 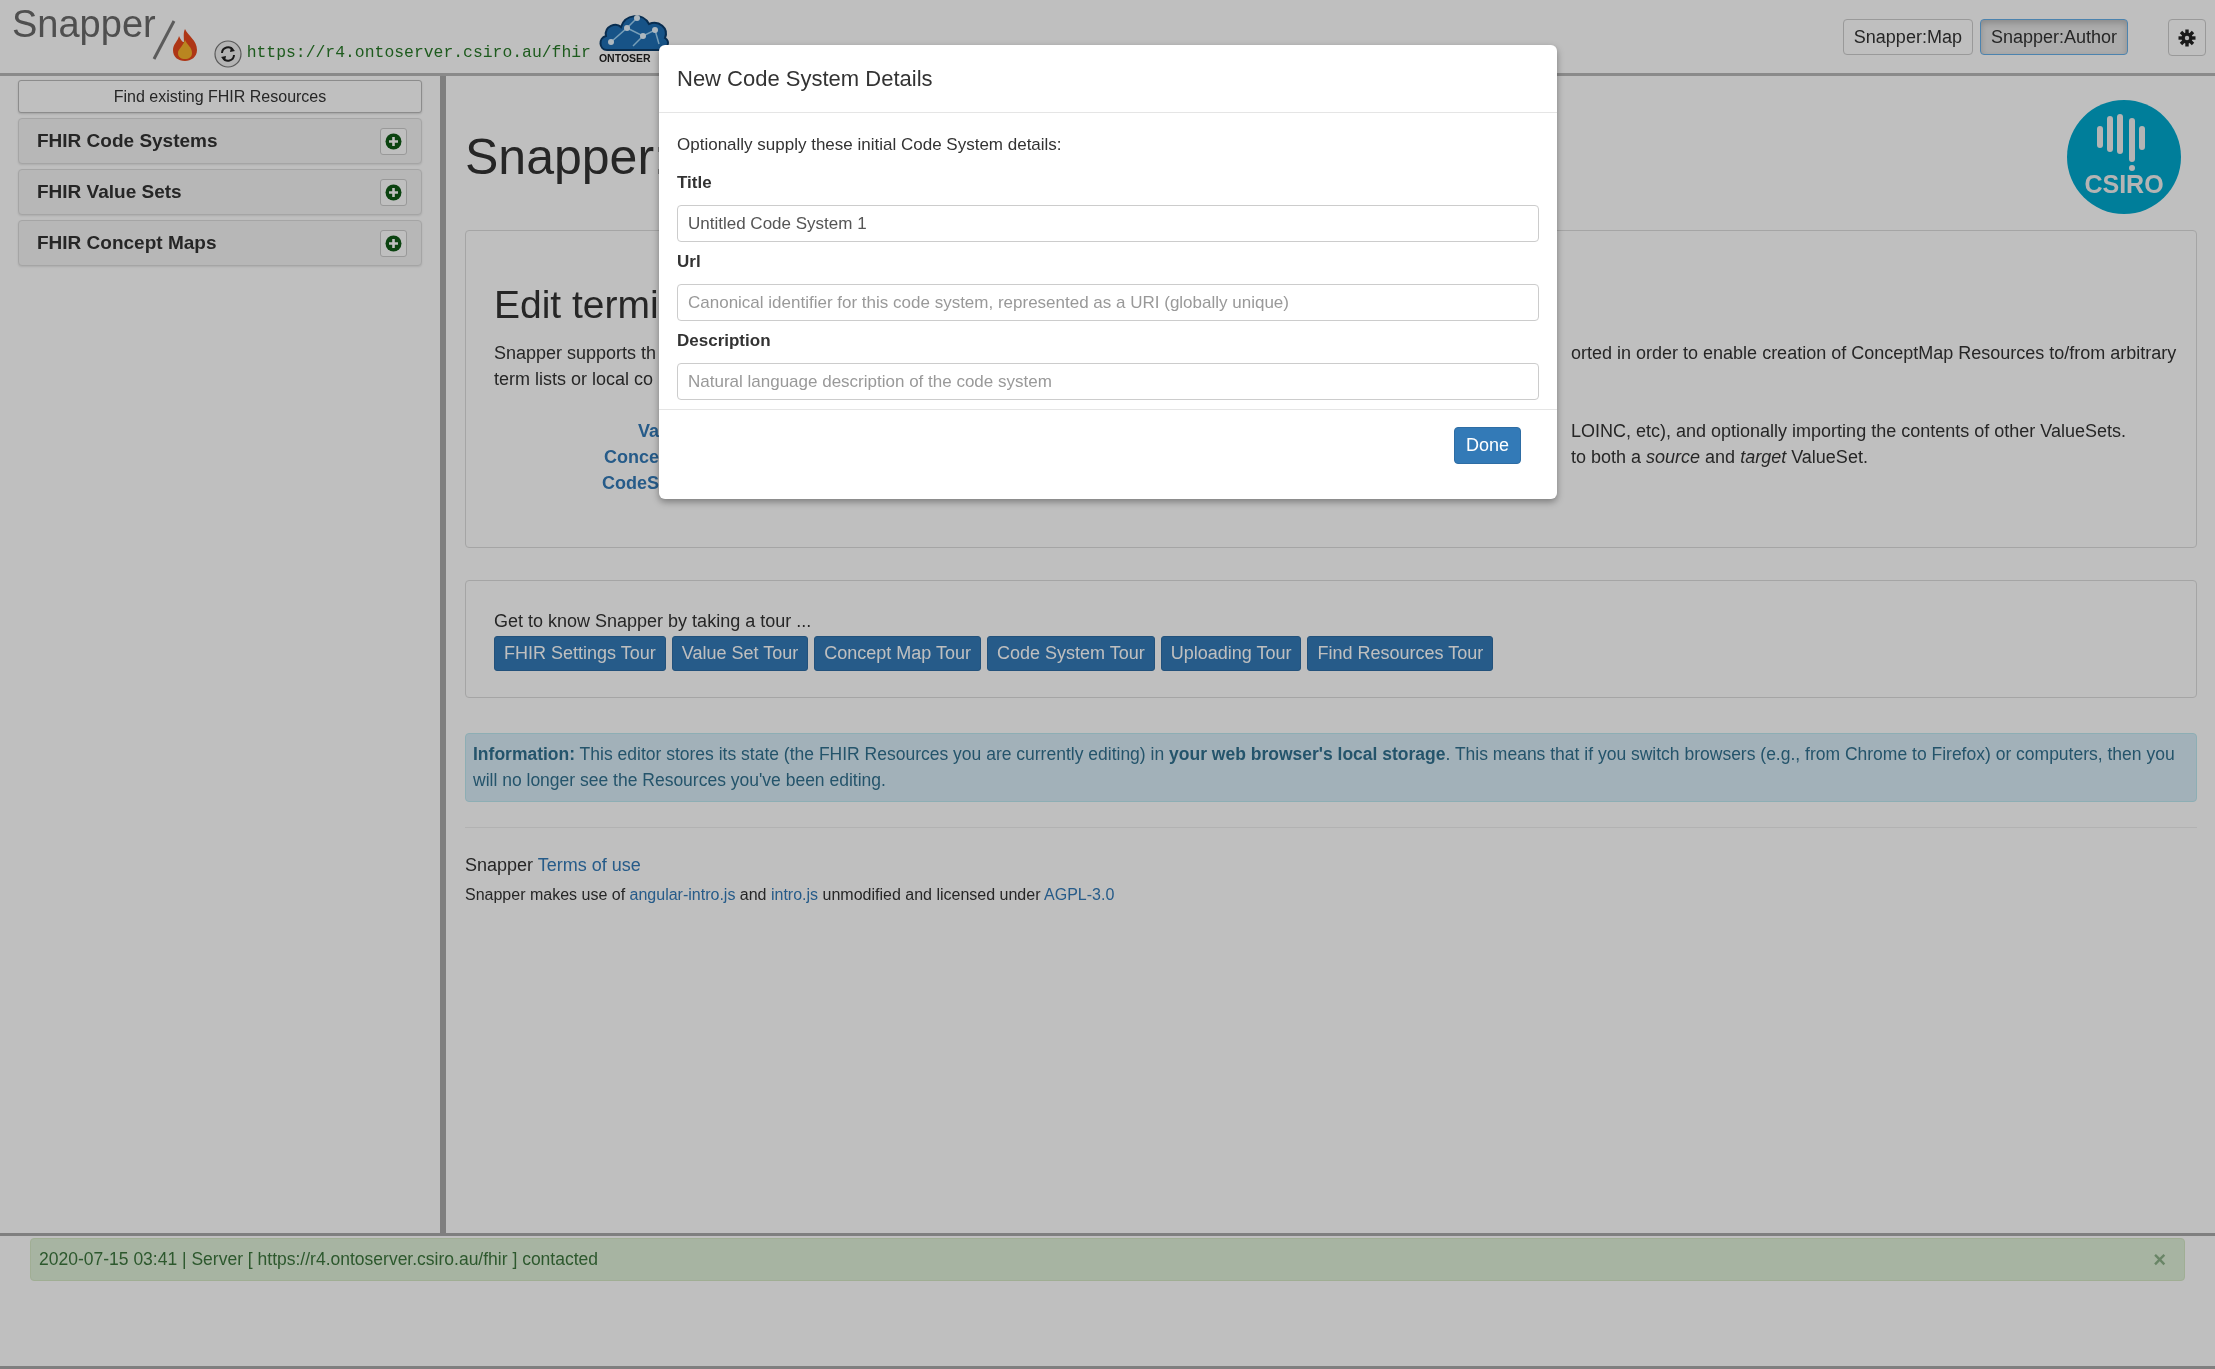 I want to click on tour-button: Value Set Tour, so click(x=740, y=653).